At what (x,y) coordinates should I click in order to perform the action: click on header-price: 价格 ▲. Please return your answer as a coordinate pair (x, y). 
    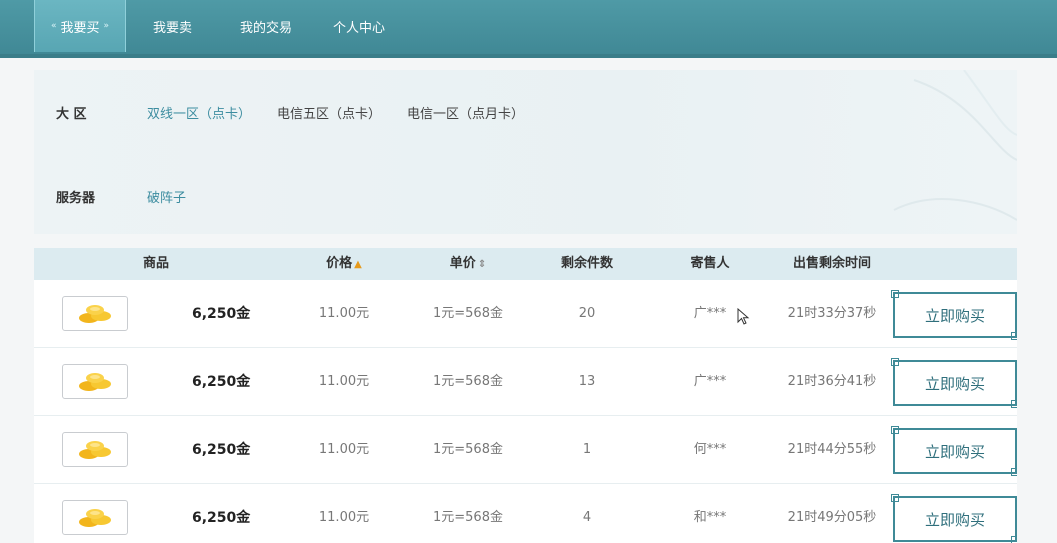
    Looking at the image, I should click on (344, 264).